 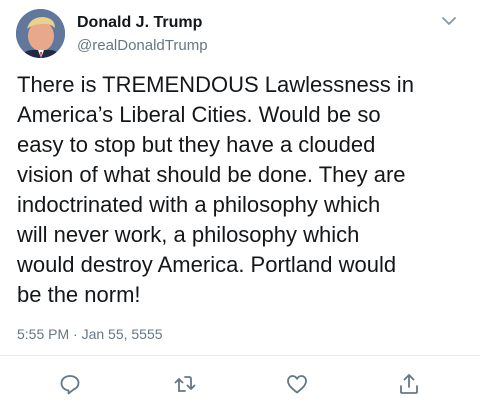 I want to click on share-icon, so click(x=409, y=384).